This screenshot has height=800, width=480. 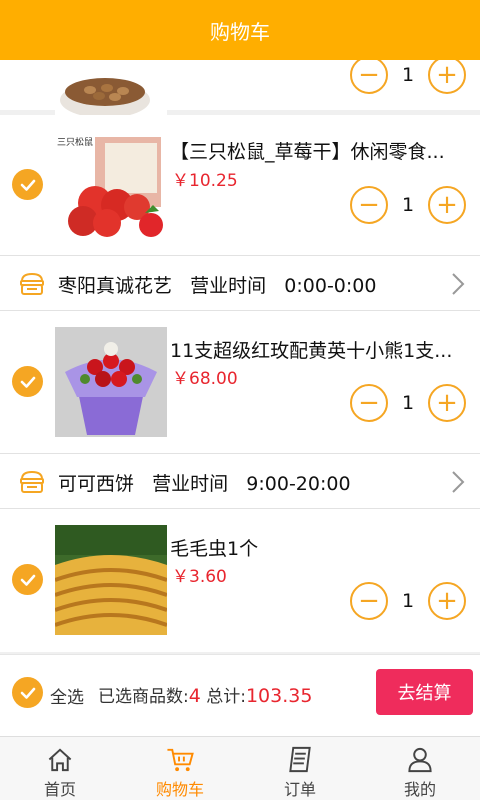 What do you see at coordinates (194, 696) in the screenshot?
I see `selected-count: 4` at bounding box center [194, 696].